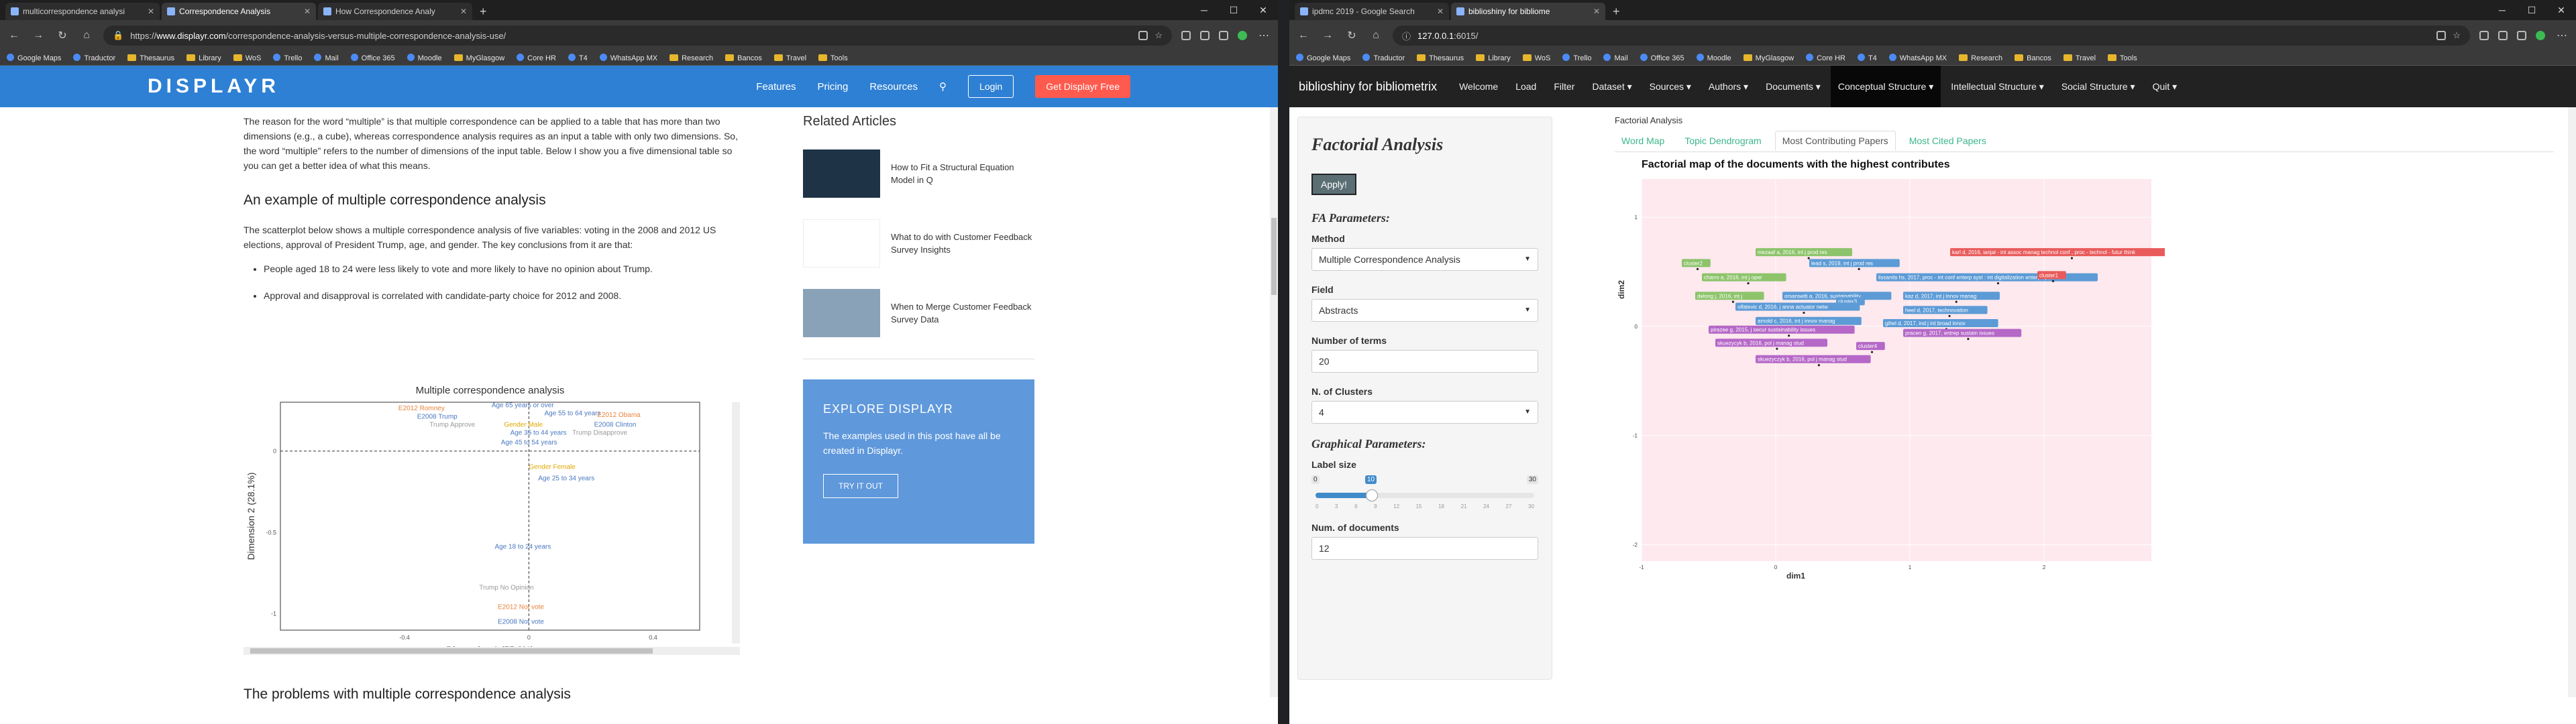  Describe the element at coordinates (1662, 58) in the screenshot. I see `bookmark-item: Office 365` at that location.